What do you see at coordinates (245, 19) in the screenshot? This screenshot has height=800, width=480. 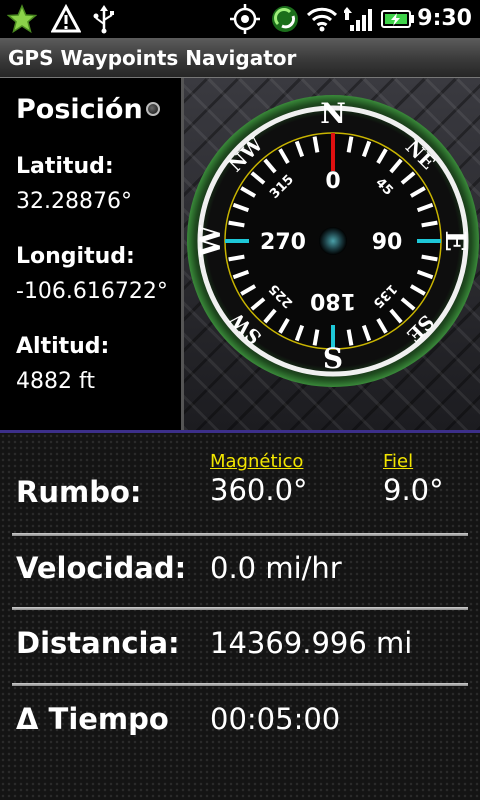 I see `gps-icon` at bounding box center [245, 19].